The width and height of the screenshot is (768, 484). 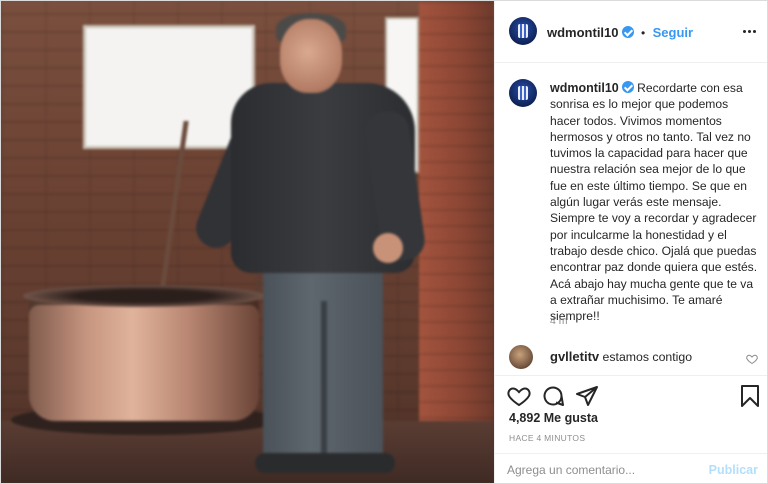 What do you see at coordinates (553, 418) in the screenshot?
I see `likes-count: 4,892 Me gusta` at bounding box center [553, 418].